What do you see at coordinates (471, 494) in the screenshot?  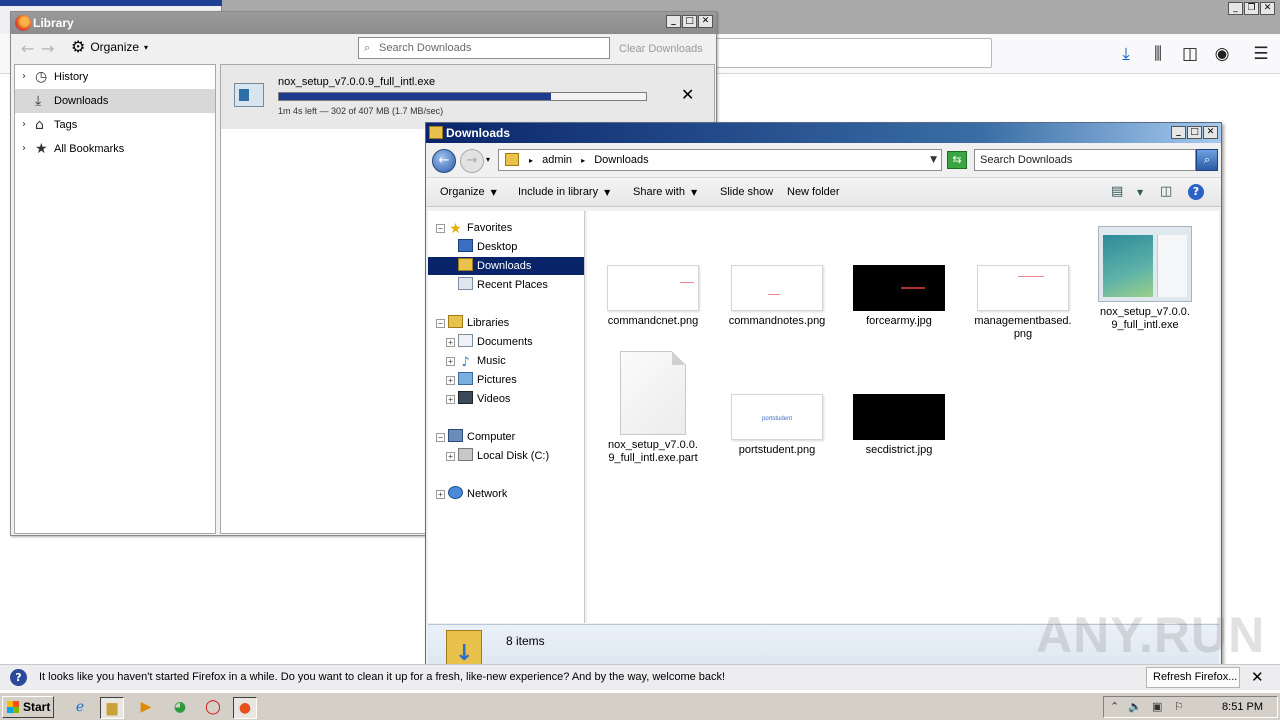 I see `tree-item-network: + Network` at bounding box center [471, 494].